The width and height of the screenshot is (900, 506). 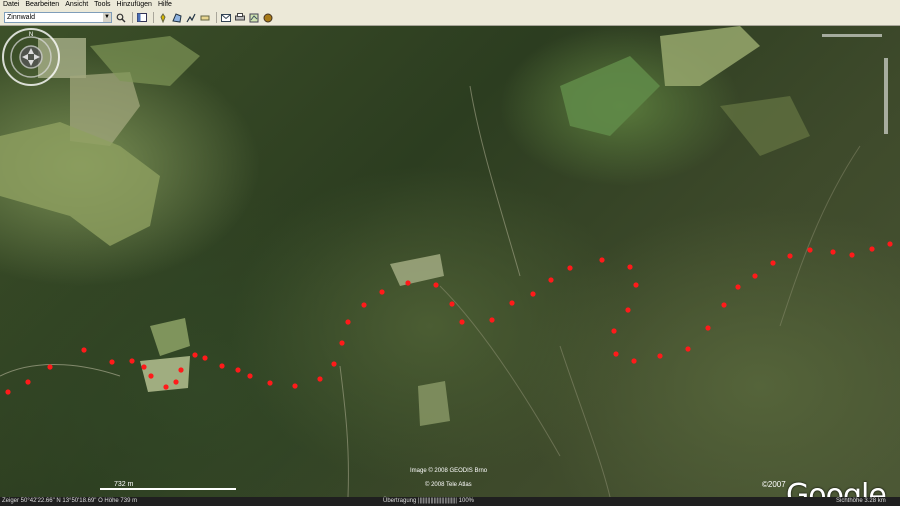 I want to click on menu-bearbeiten: Bearbeiten, so click(x=42, y=5).